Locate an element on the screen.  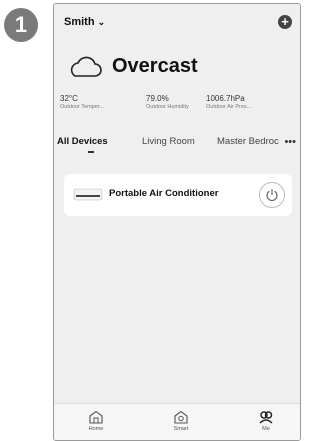
nav-me: Me is located at coordinates (266, 421).